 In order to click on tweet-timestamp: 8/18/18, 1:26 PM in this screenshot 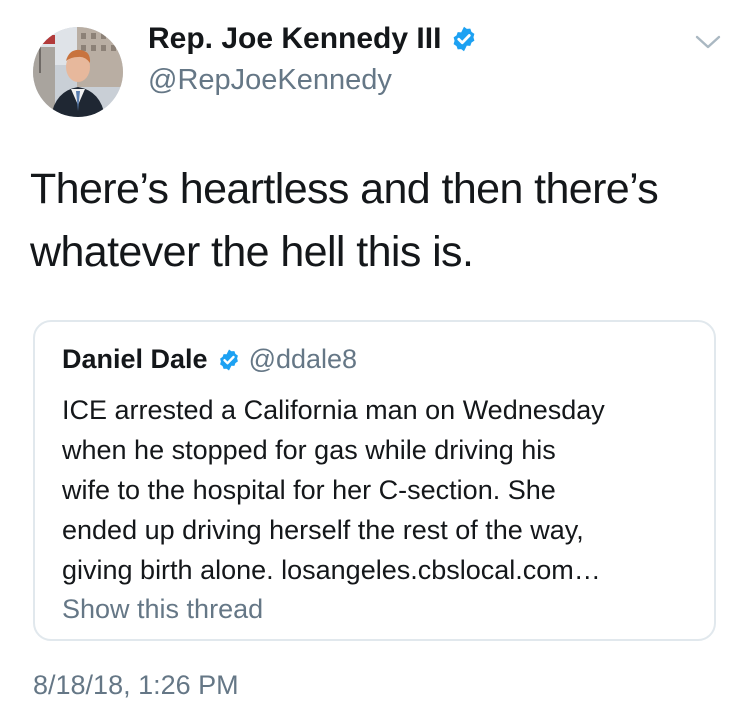, I will do `click(136, 685)`.